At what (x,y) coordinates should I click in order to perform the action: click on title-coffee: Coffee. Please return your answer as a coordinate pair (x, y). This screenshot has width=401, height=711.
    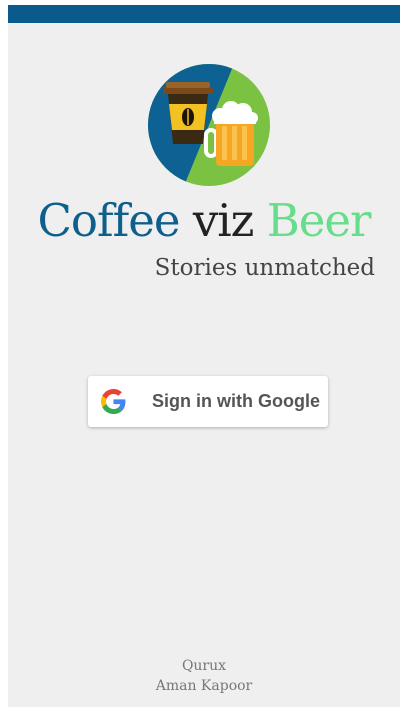
    Looking at the image, I should click on (108, 220).